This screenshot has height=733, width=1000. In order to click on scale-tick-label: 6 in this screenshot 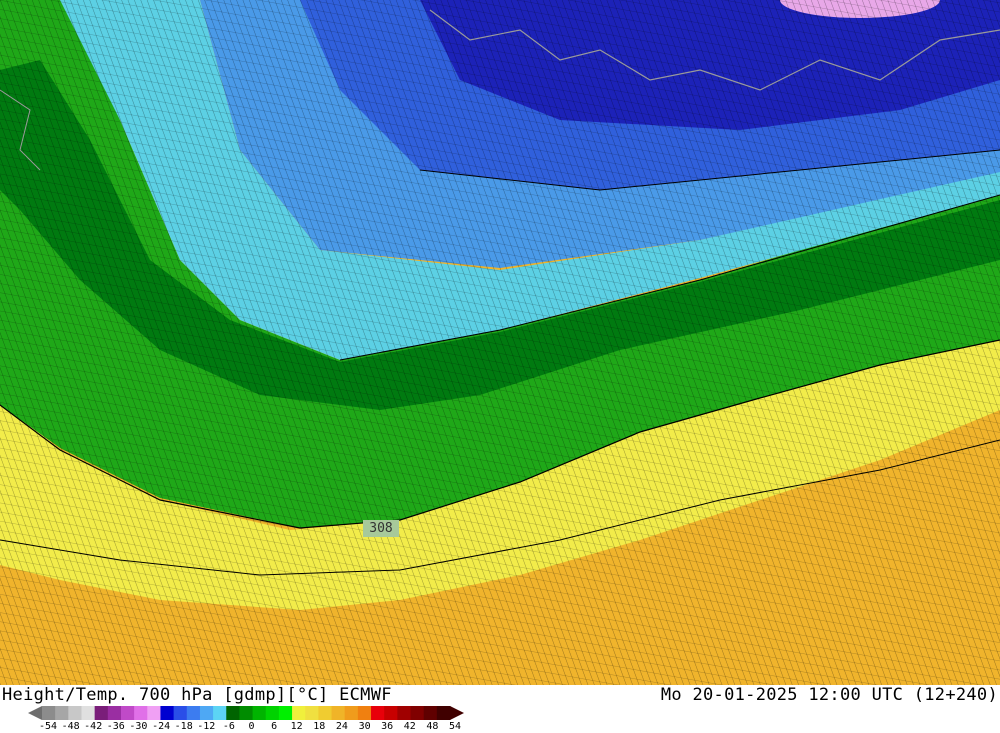, I will do `click(274, 726)`.